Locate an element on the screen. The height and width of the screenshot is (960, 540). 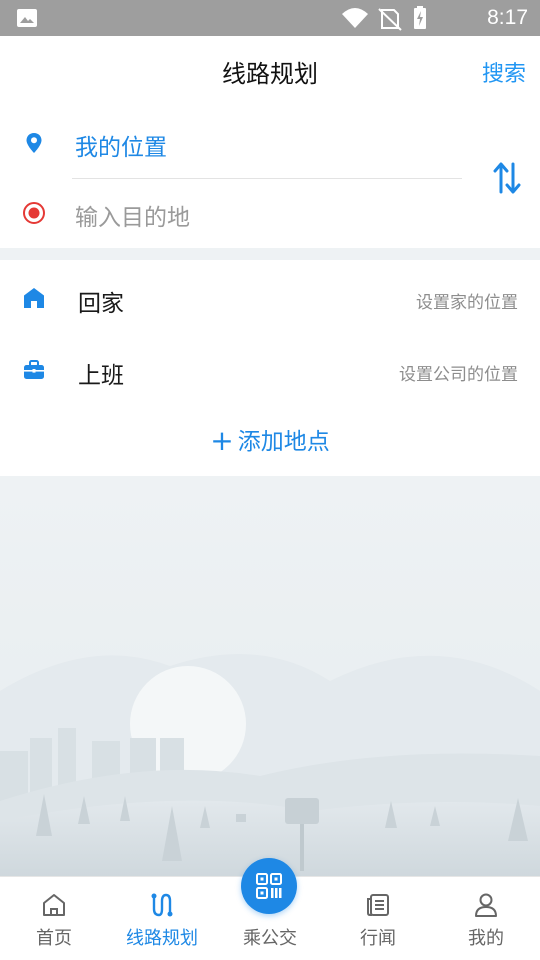
home-place-row: 回家 设置家的位置 is located at coordinates (270, 298).